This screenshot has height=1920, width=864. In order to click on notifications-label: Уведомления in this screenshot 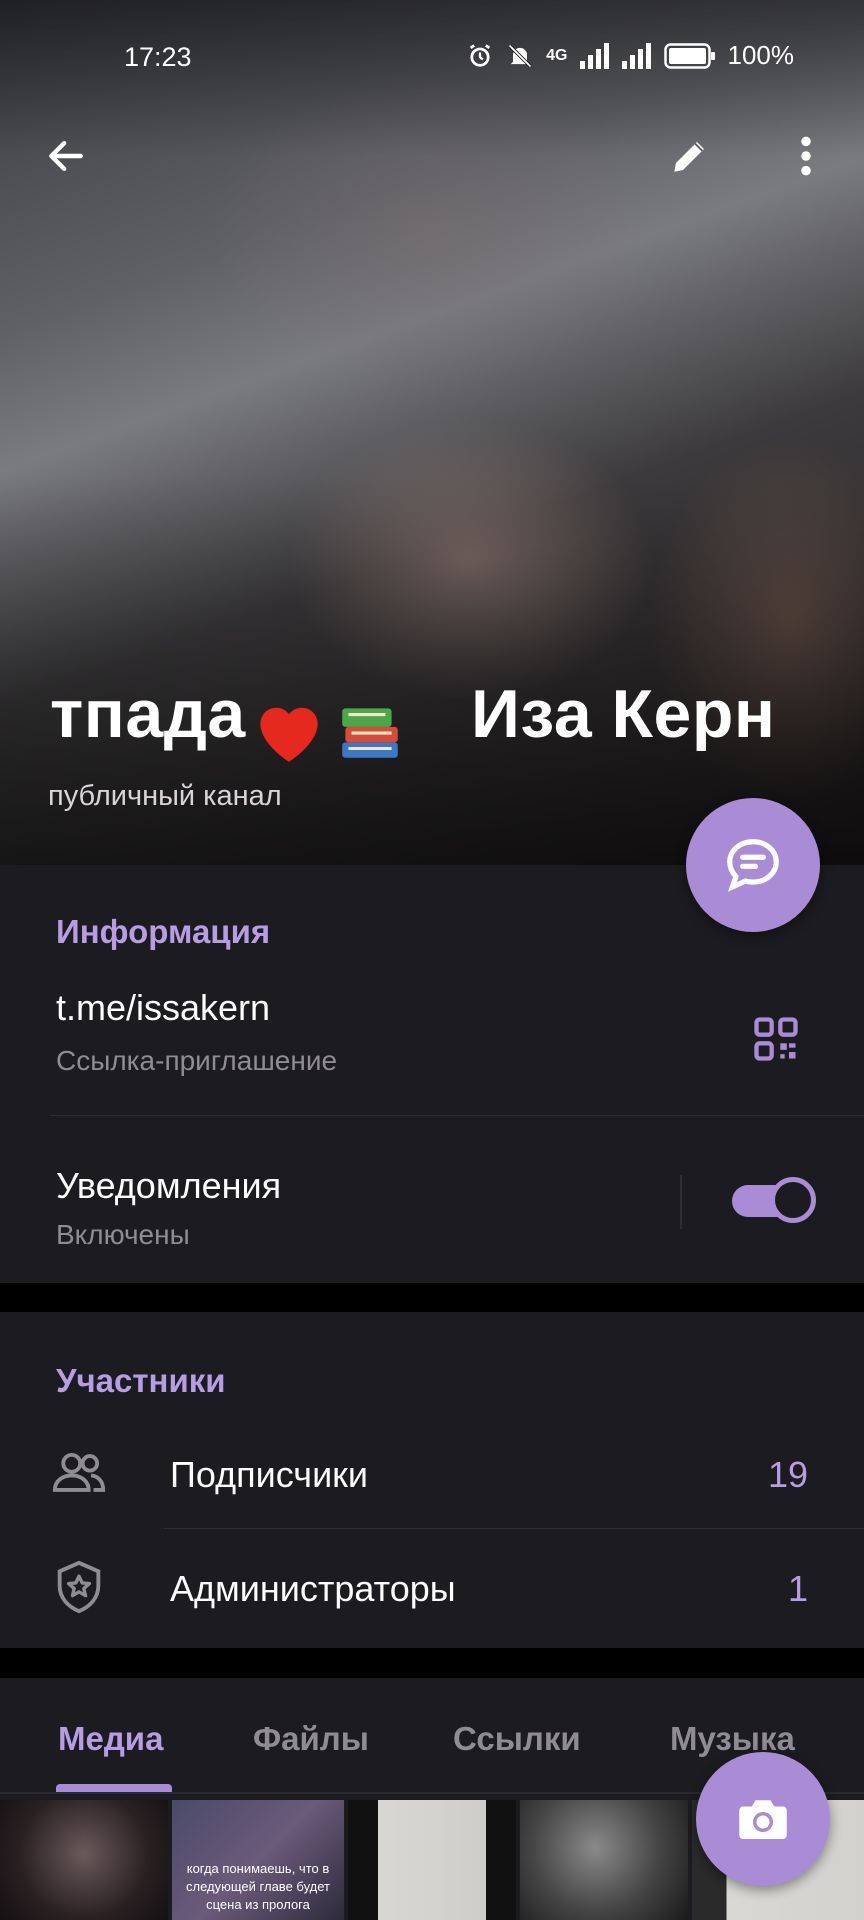, I will do `click(169, 1185)`.